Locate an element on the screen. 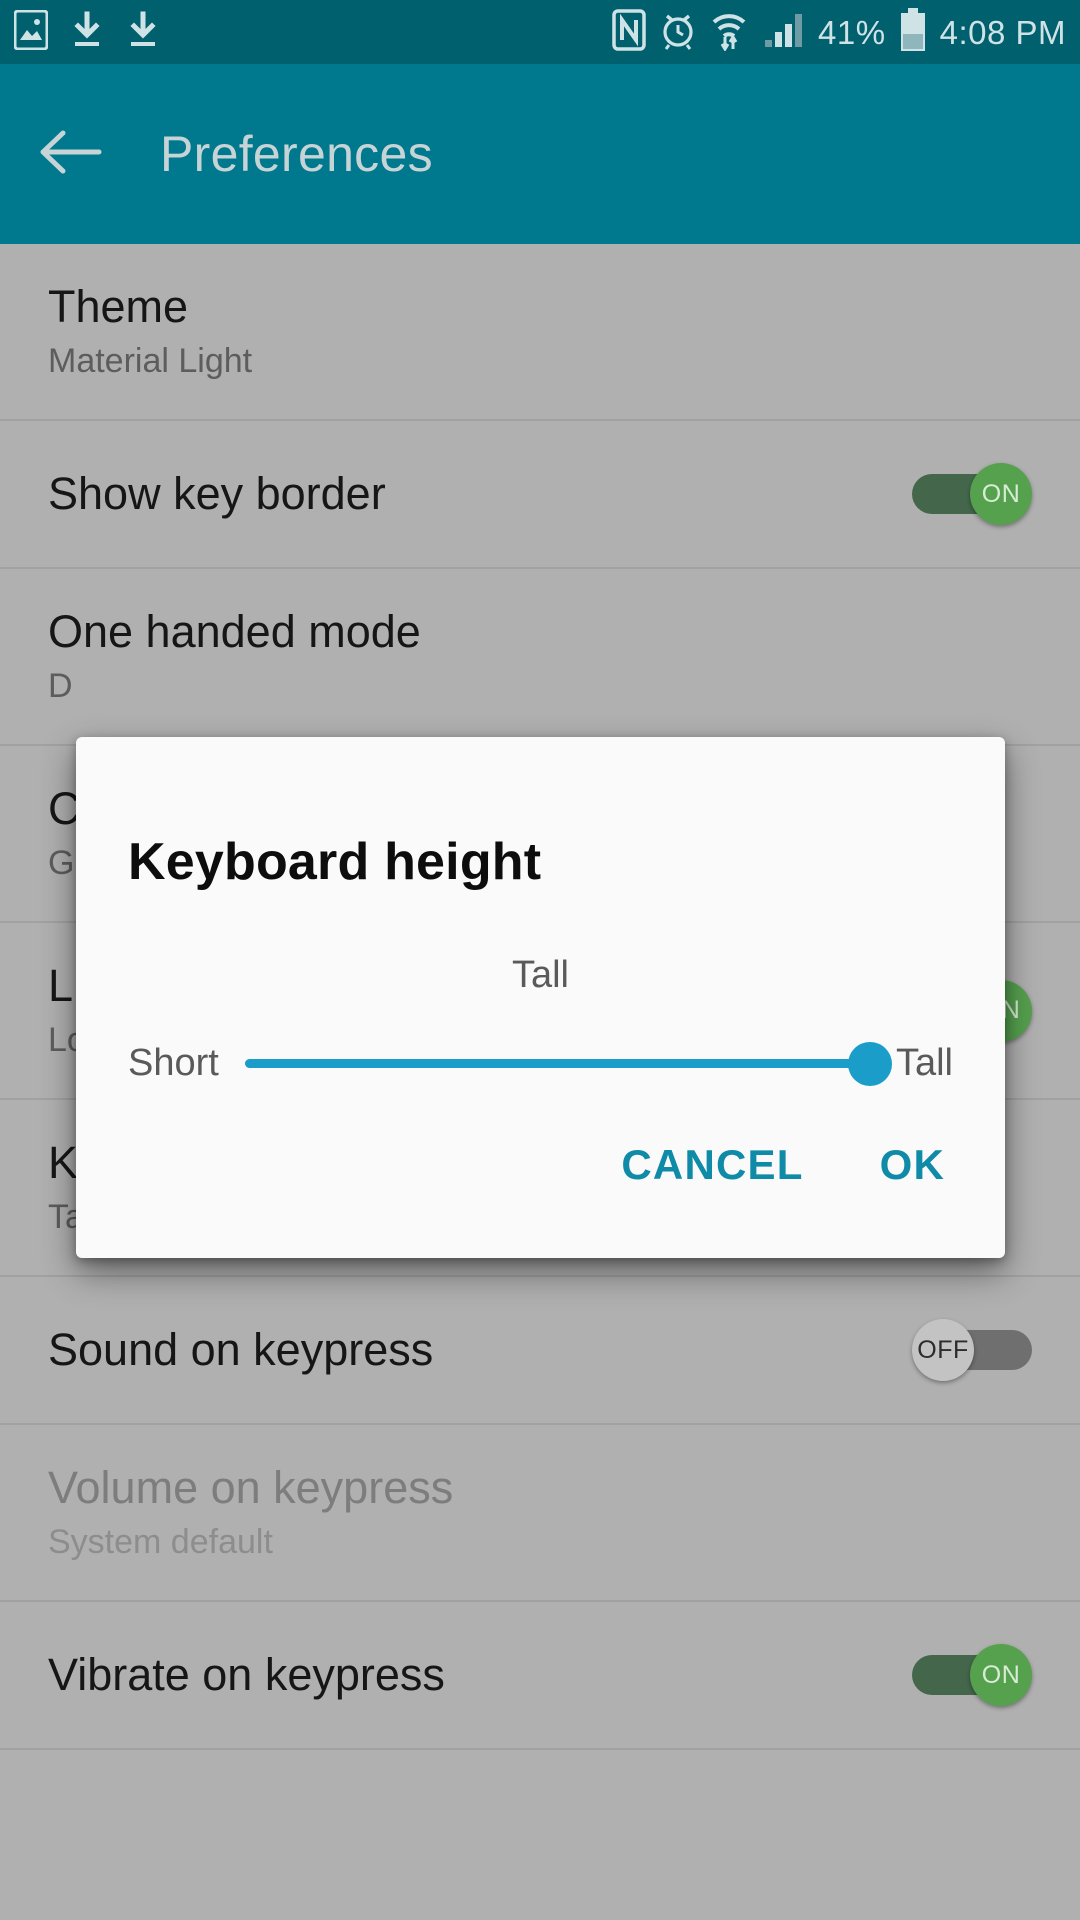 This screenshot has height=1920, width=1080. preference-row-texts: Vibrate on keypress is located at coordinates (480, 1675).